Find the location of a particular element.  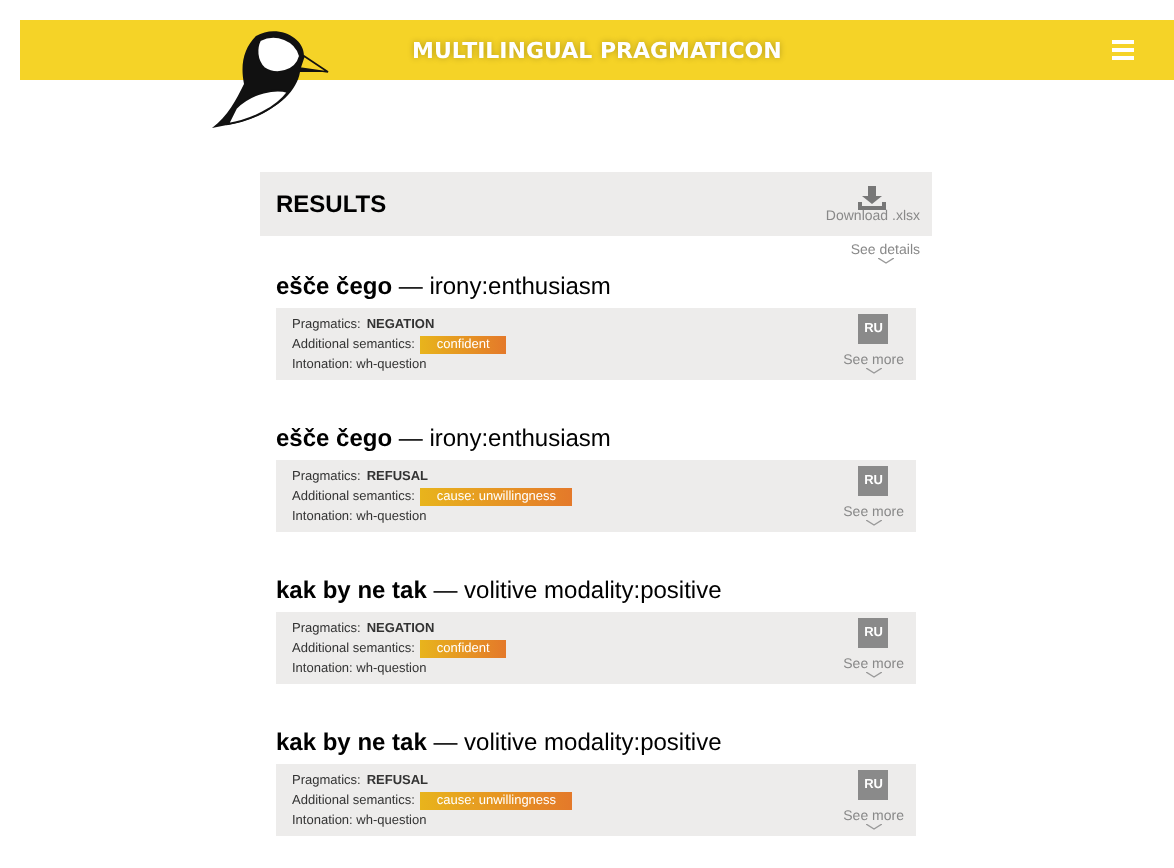

site-title: MULTILINGUAL PRAGMATICON is located at coordinates (598, 50).